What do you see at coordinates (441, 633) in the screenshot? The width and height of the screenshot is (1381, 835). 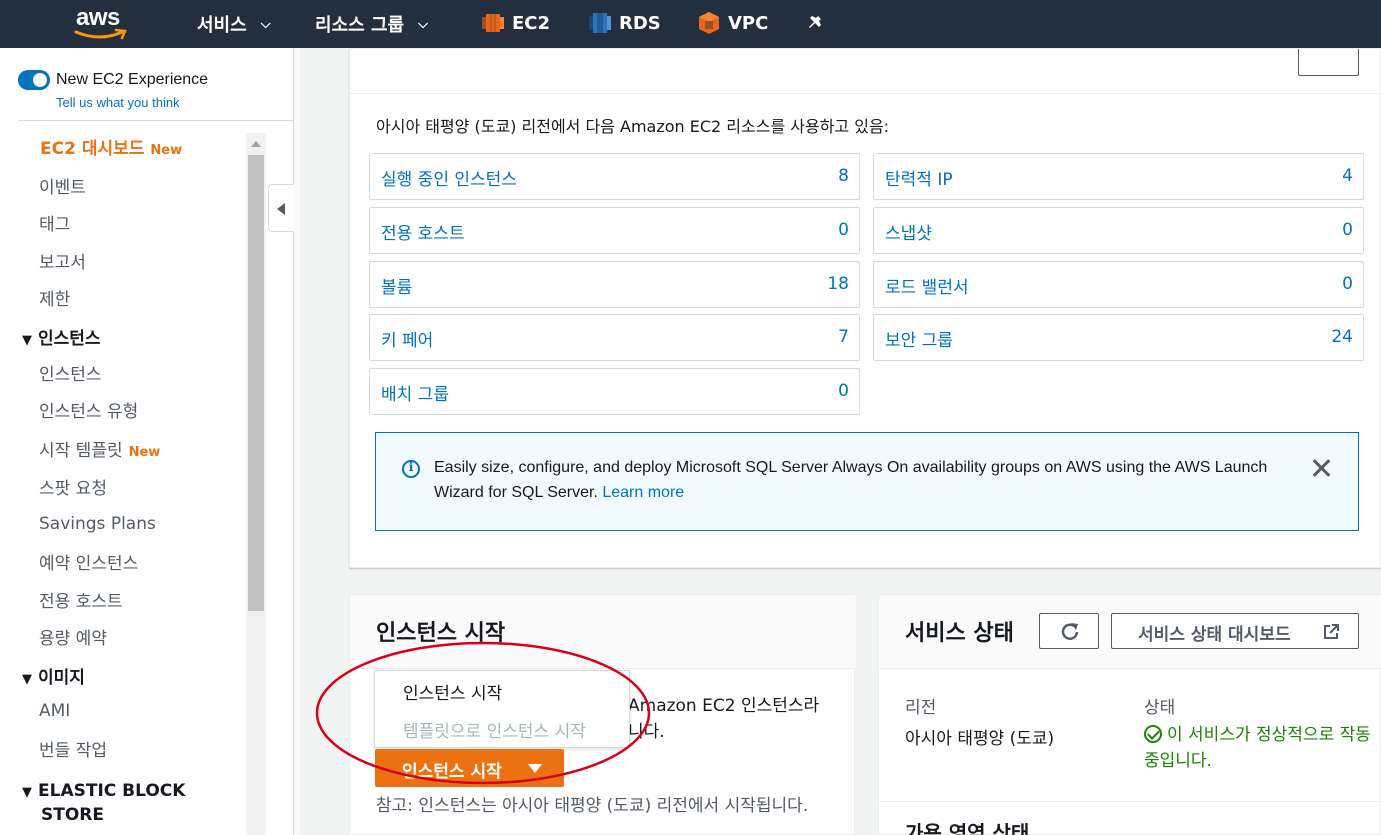 I see `launch-panel-title: 인스턴스 시작` at bounding box center [441, 633].